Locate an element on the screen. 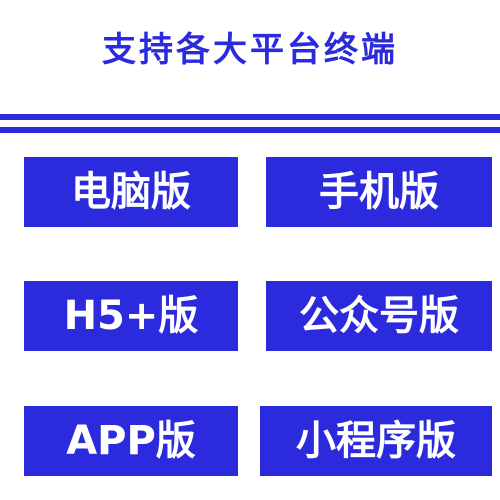 The height and width of the screenshot is (500, 500). official-account-version-label: 公众号版 is located at coordinates (379, 316).